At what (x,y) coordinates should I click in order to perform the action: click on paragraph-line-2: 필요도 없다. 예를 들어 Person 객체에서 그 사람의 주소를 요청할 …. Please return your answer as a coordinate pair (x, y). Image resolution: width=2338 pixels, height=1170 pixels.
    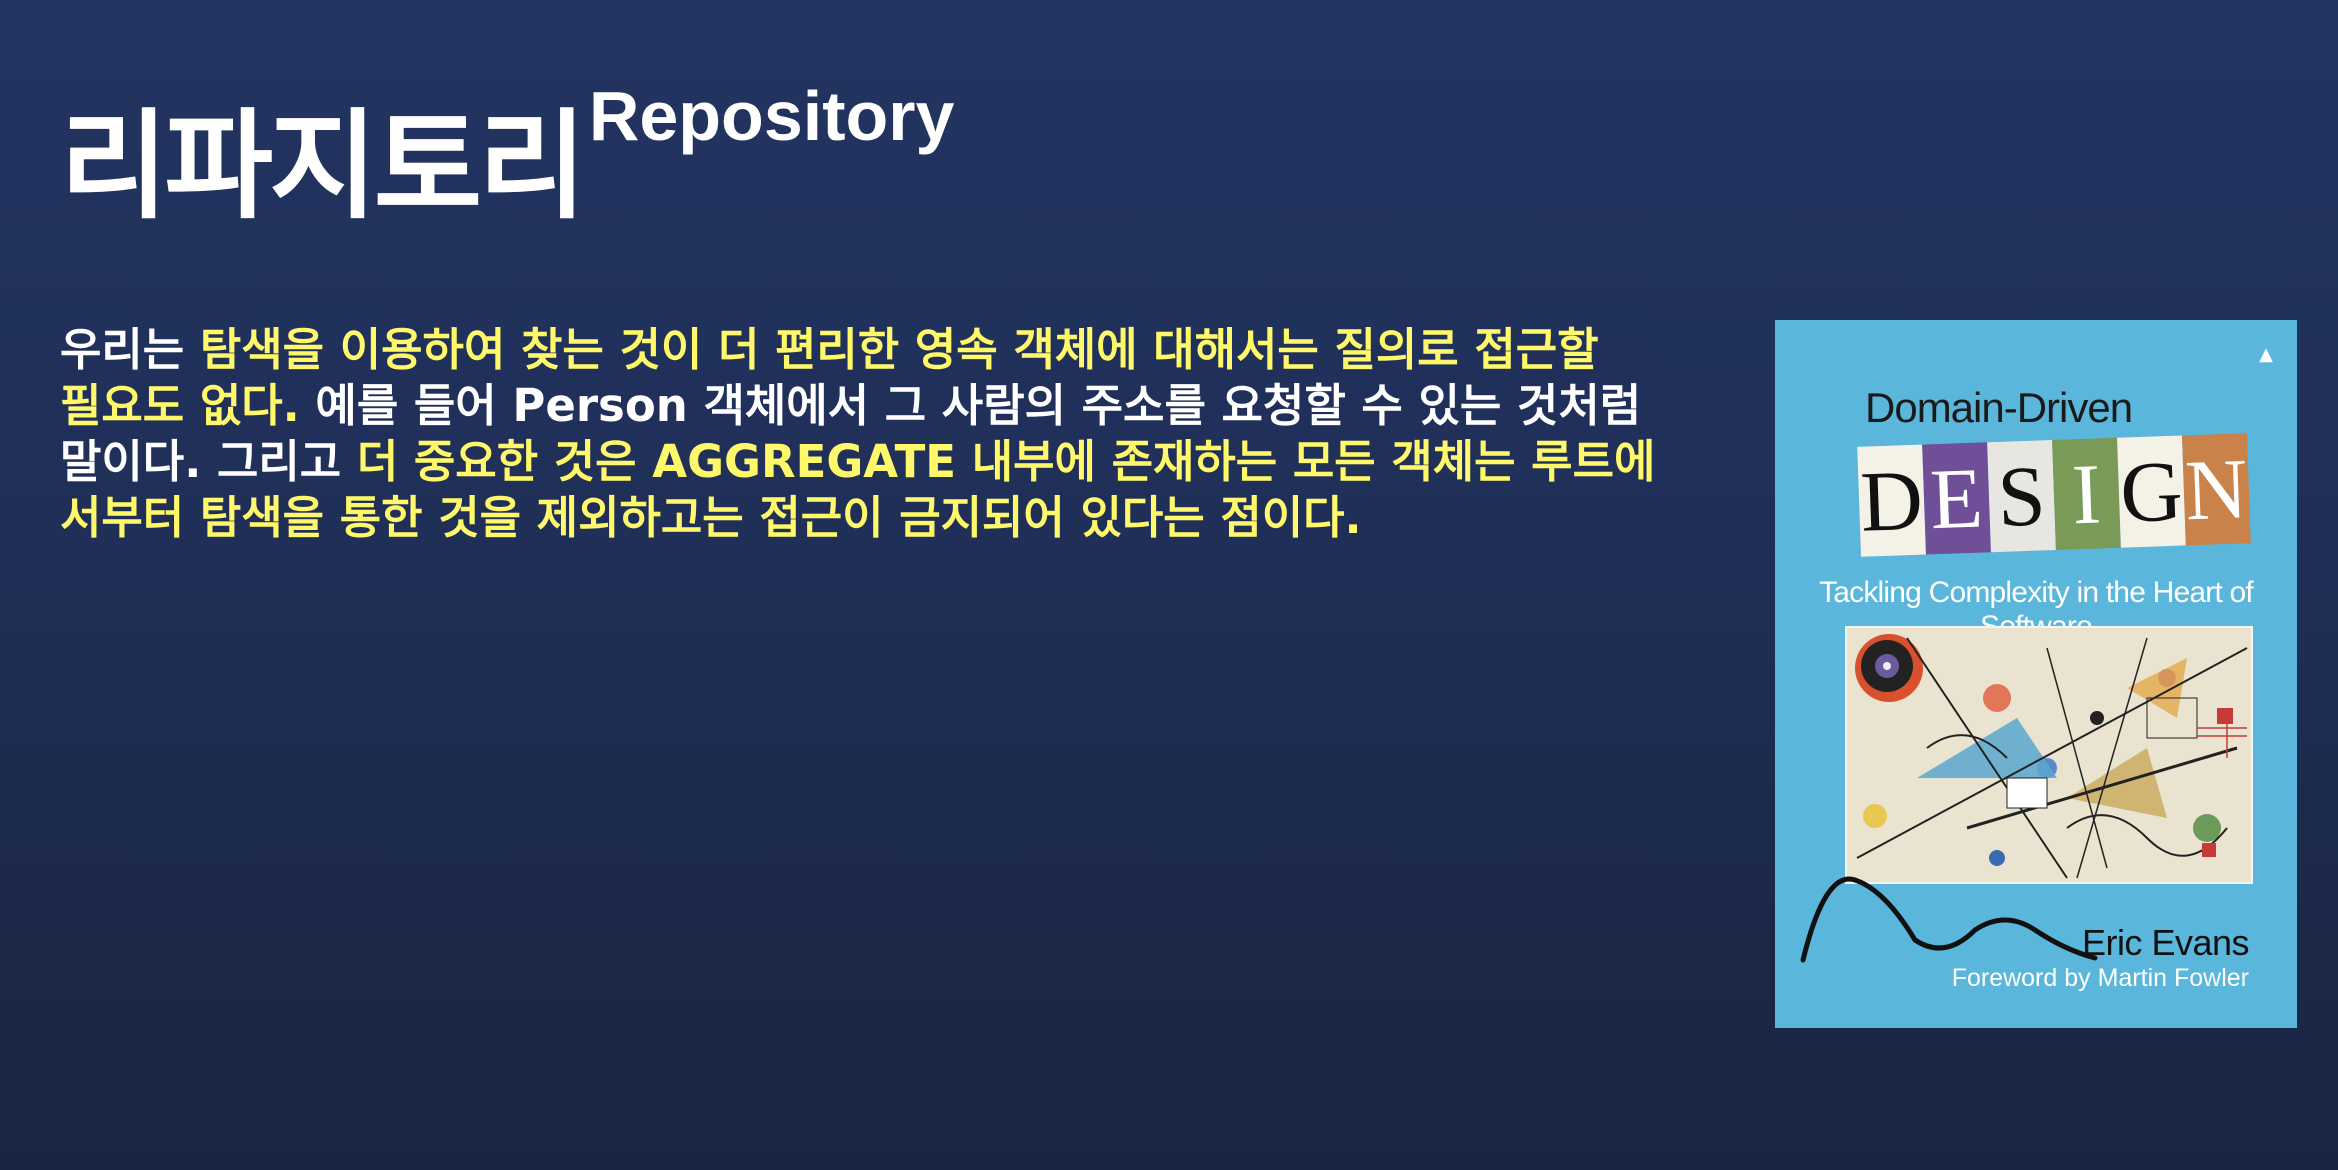
    Looking at the image, I should click on (880, 406).